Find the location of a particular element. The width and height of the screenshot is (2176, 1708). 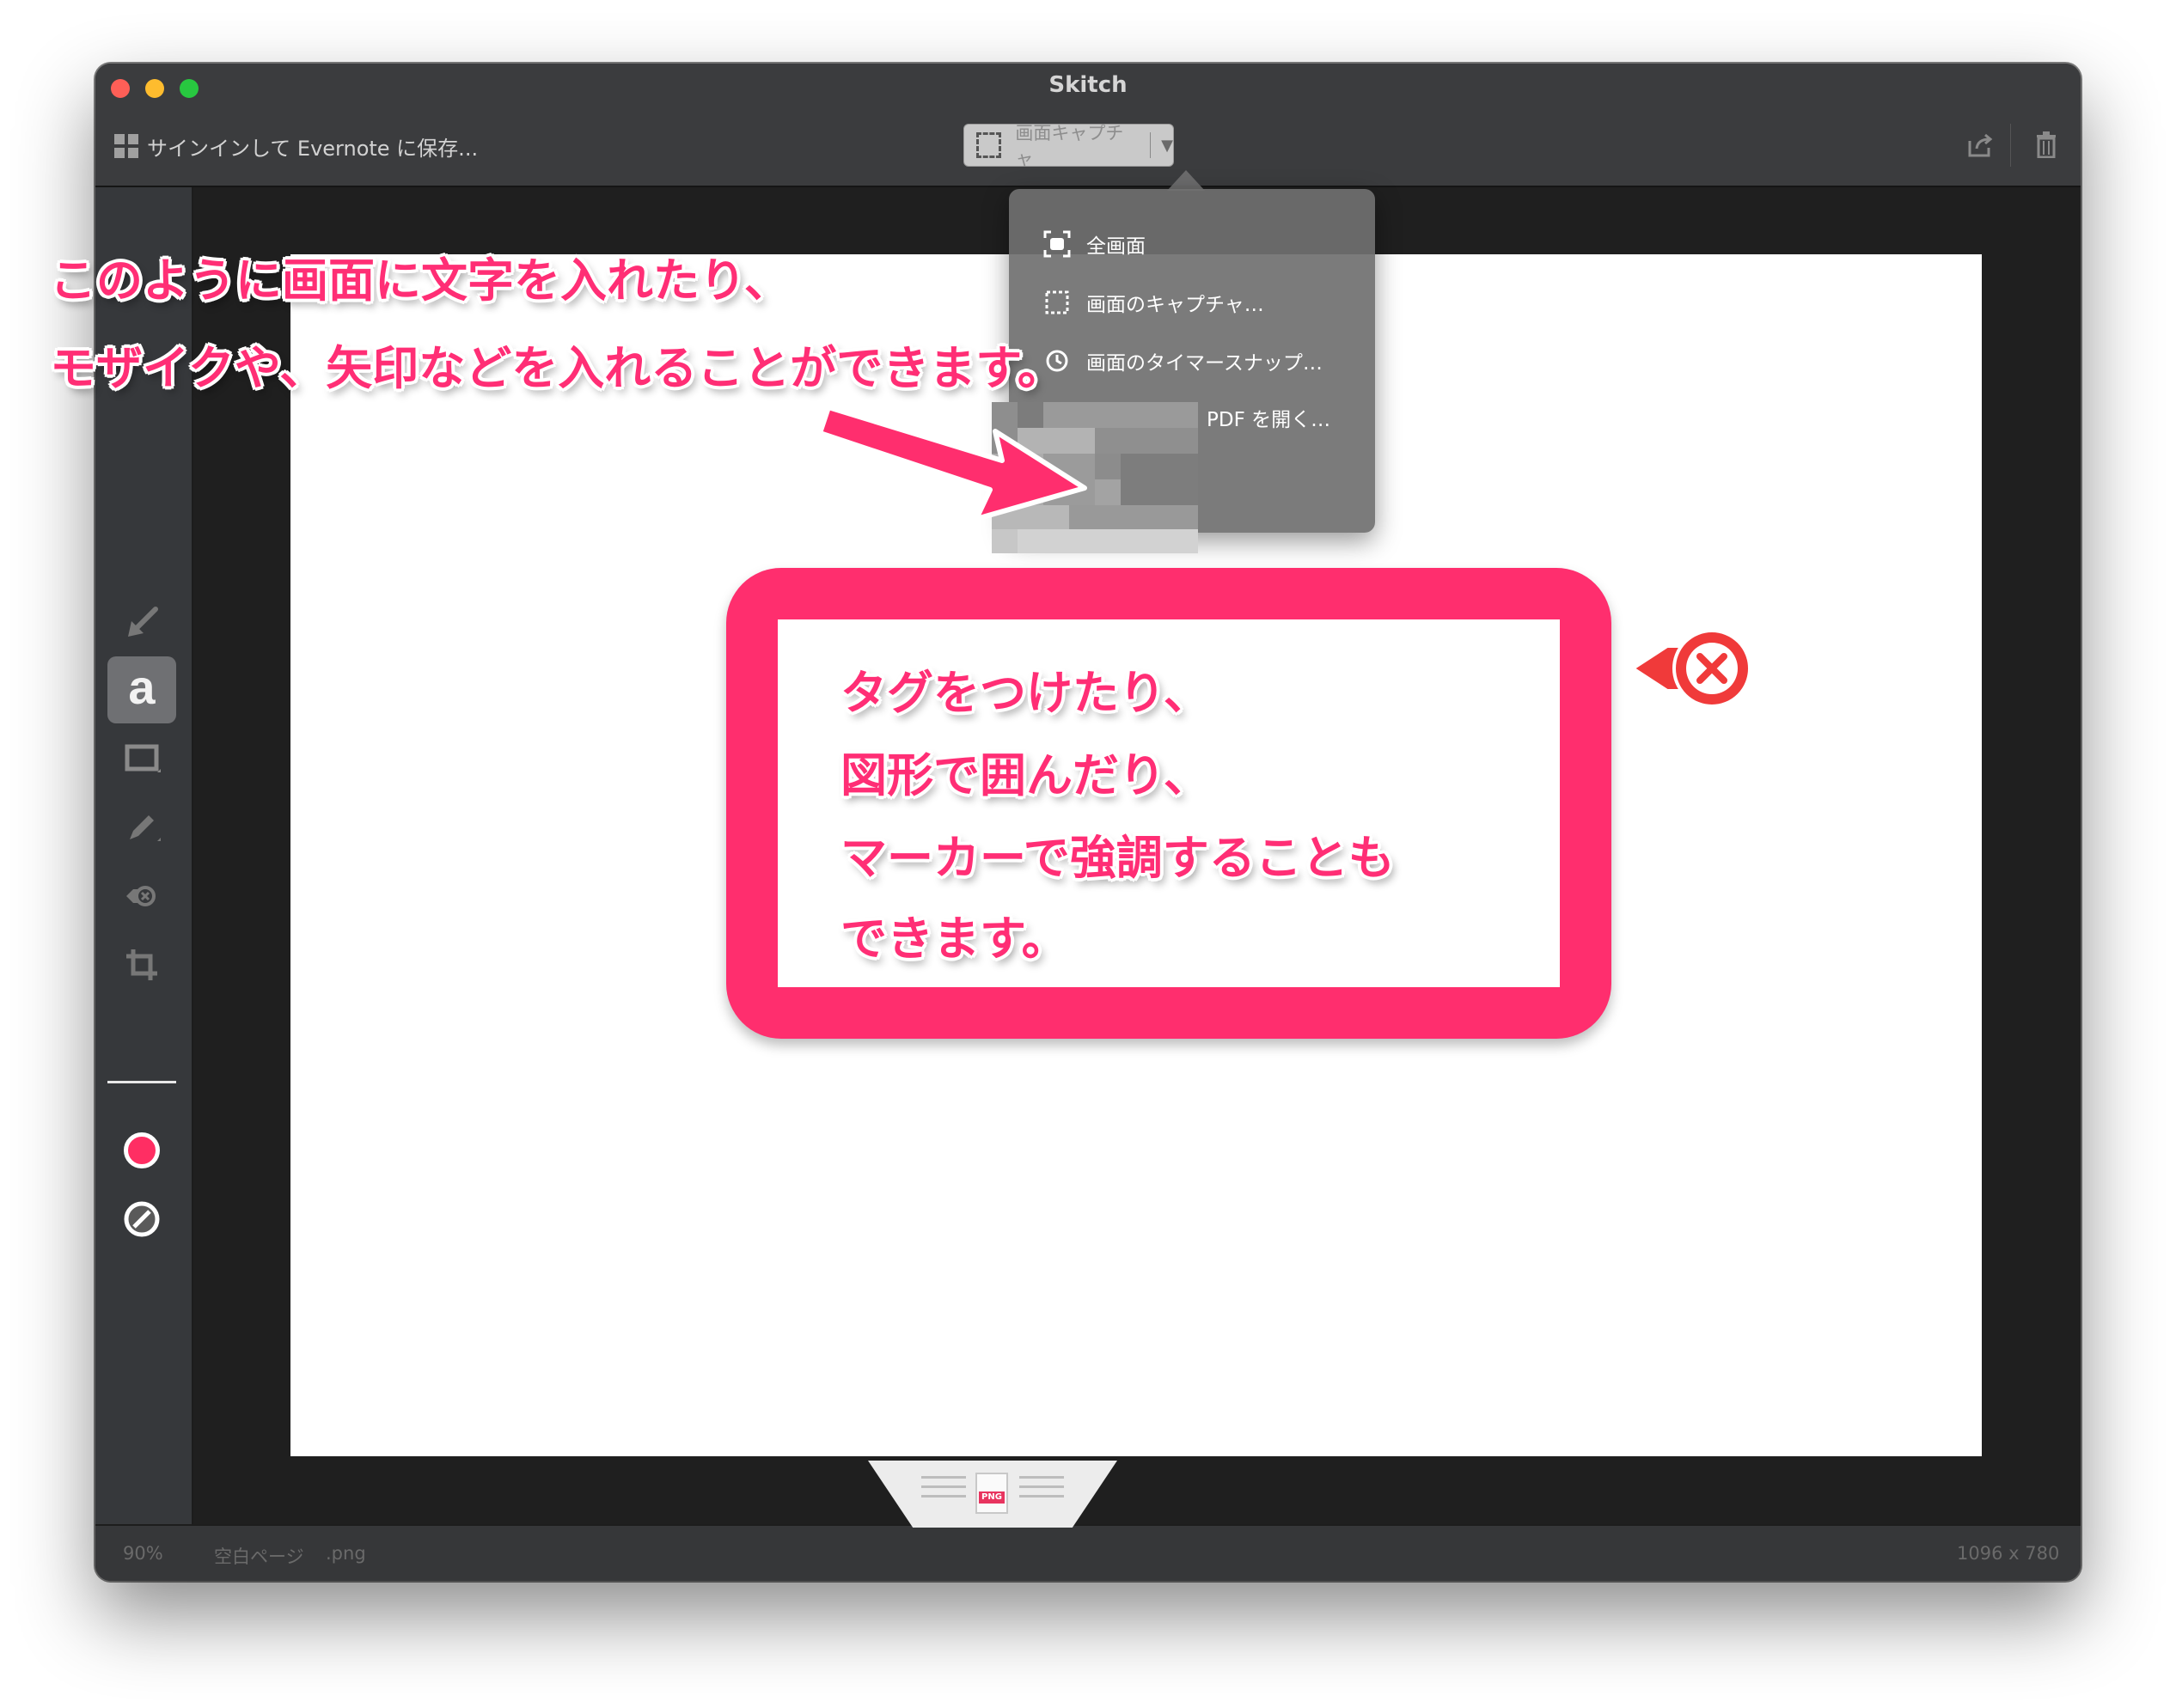

stamp-x-icon is located at coordinates (141, 896).